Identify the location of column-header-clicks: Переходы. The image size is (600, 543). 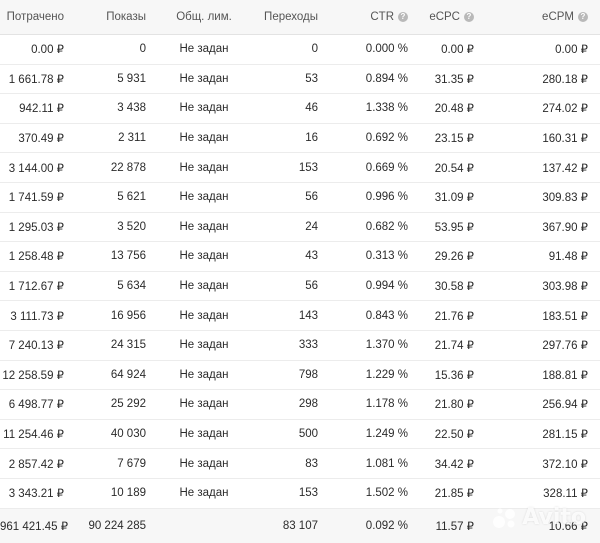
(283, 17).